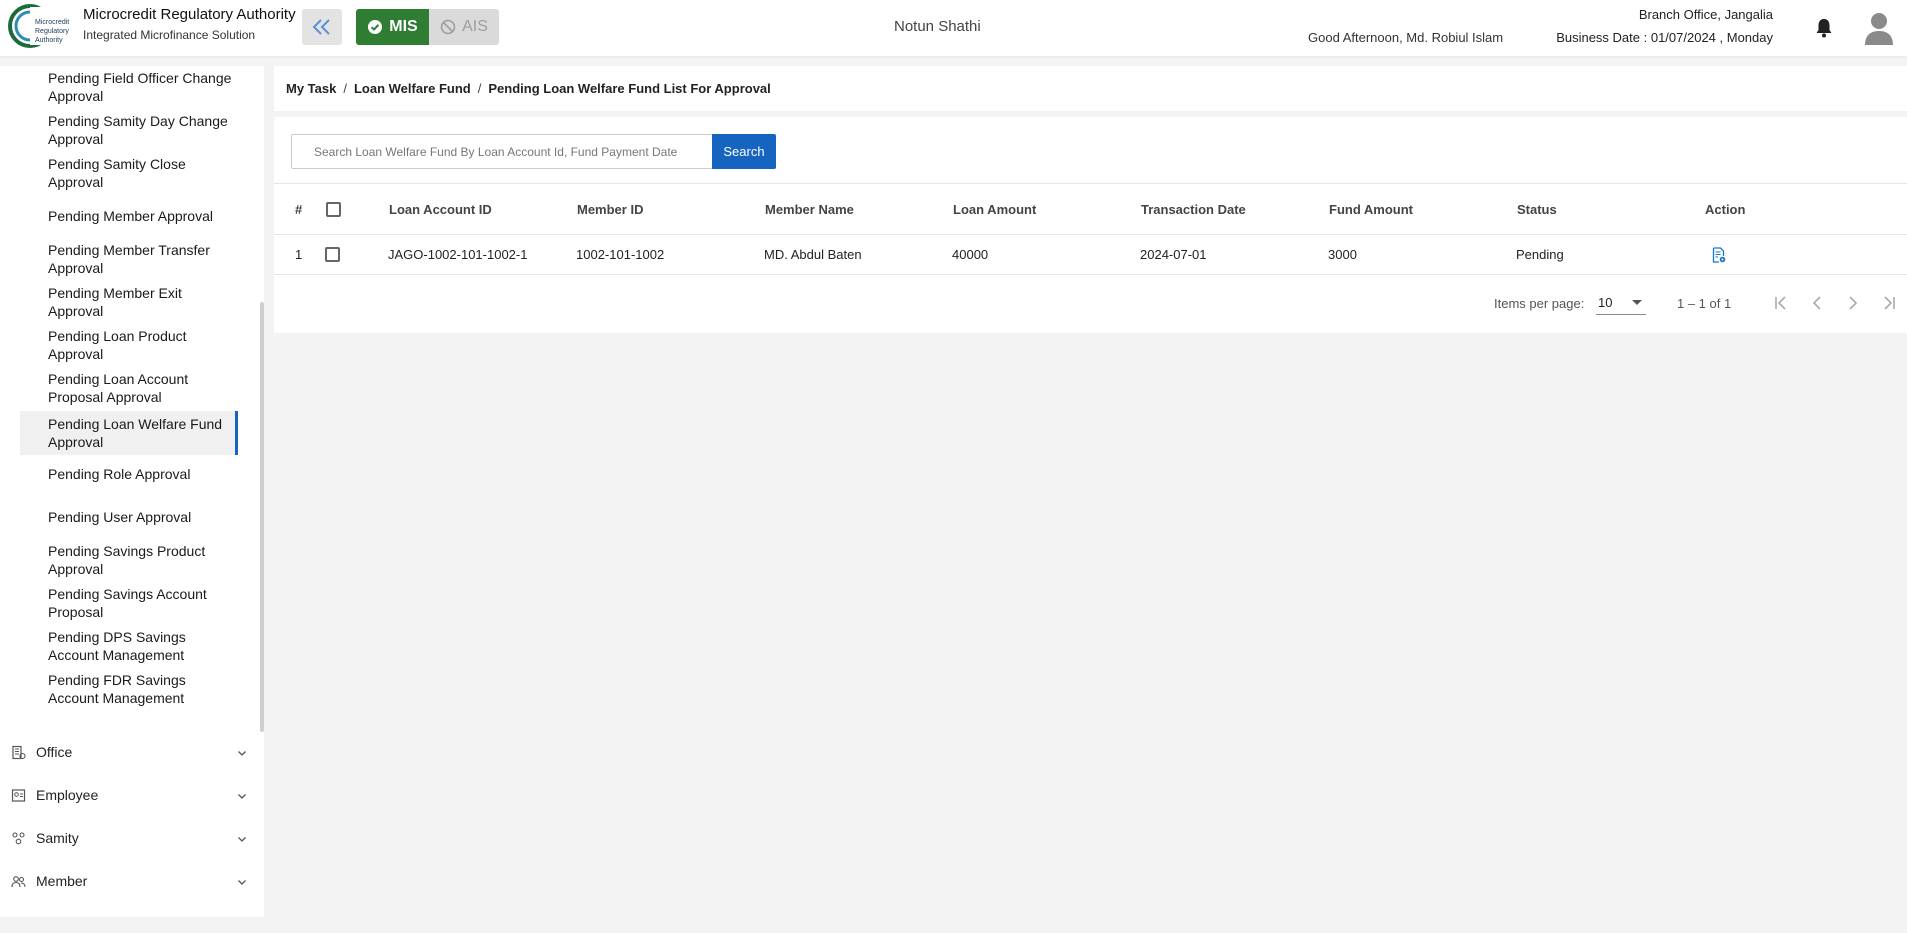 The width and height of the screenshot is (1907, 933). Describe the element at coordinates (813, 254) in the screenshot. I see `cell-member-name: MD. Abdul Baten` at that location.